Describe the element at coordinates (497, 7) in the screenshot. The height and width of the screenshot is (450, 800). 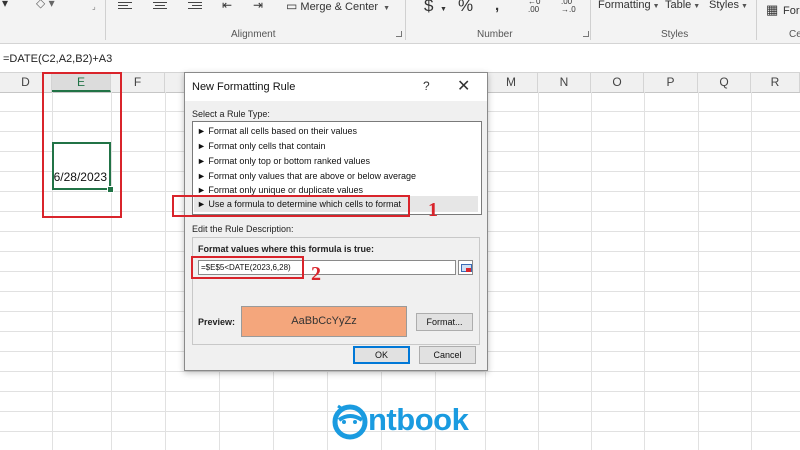
I see `comma-style-button: ,` at that location.